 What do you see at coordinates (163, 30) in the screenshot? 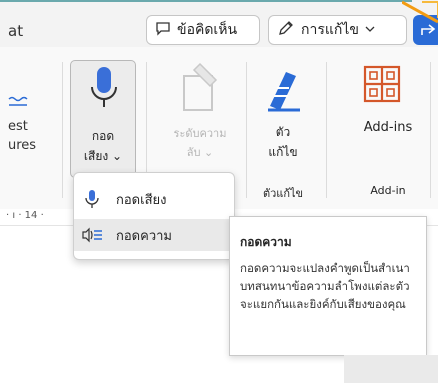
I see `comment-icon` at bounding box center [163, 30].